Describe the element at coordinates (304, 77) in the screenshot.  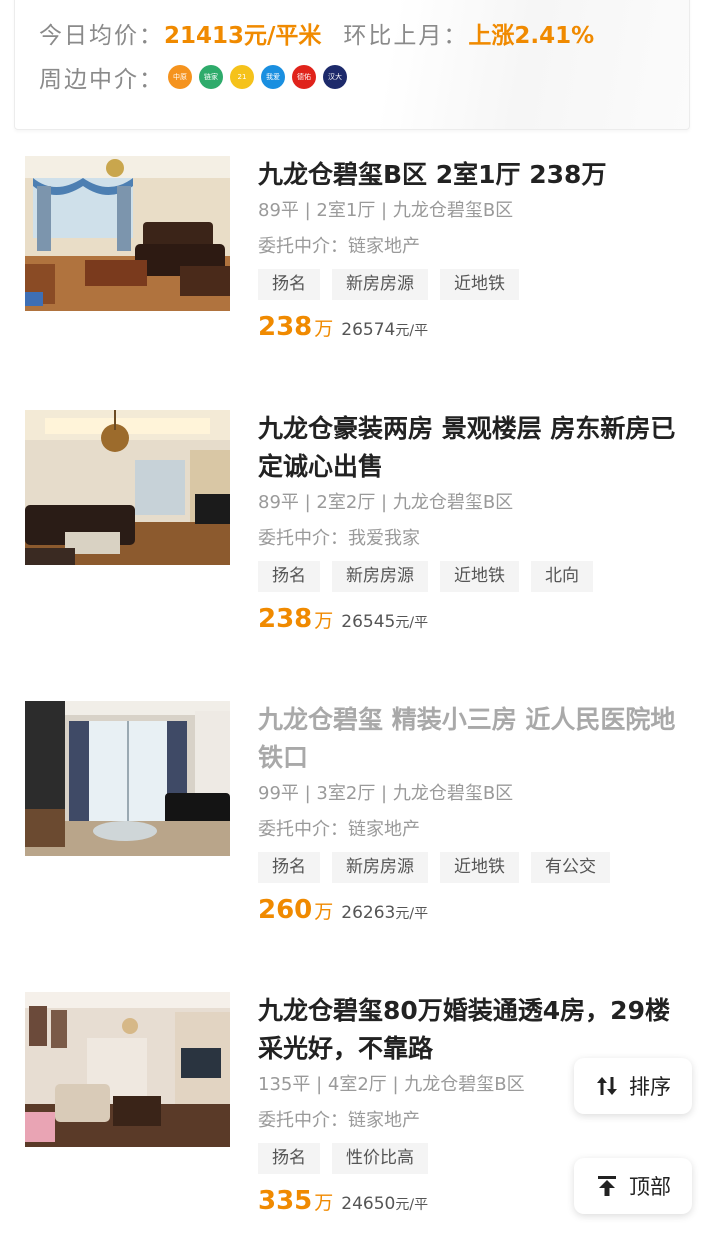
I see `agency-logo-icon: 德佑` at that location.